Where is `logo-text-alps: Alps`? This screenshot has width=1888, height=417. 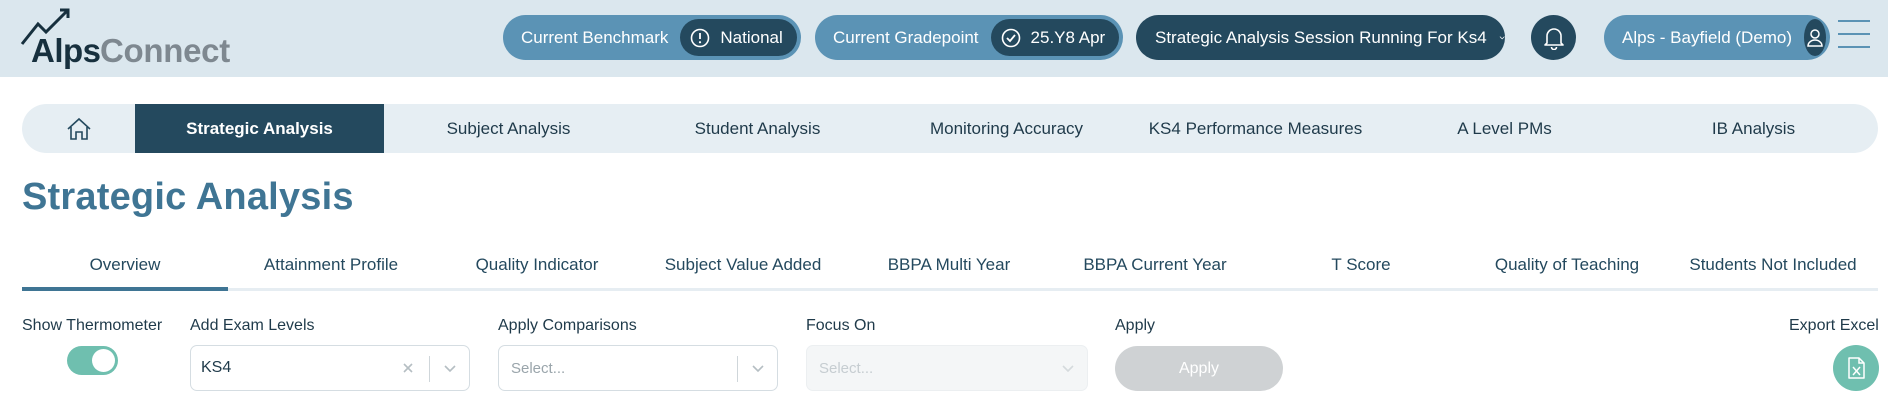 logo-text-alps: Alps is located at coordinates (66, 50).